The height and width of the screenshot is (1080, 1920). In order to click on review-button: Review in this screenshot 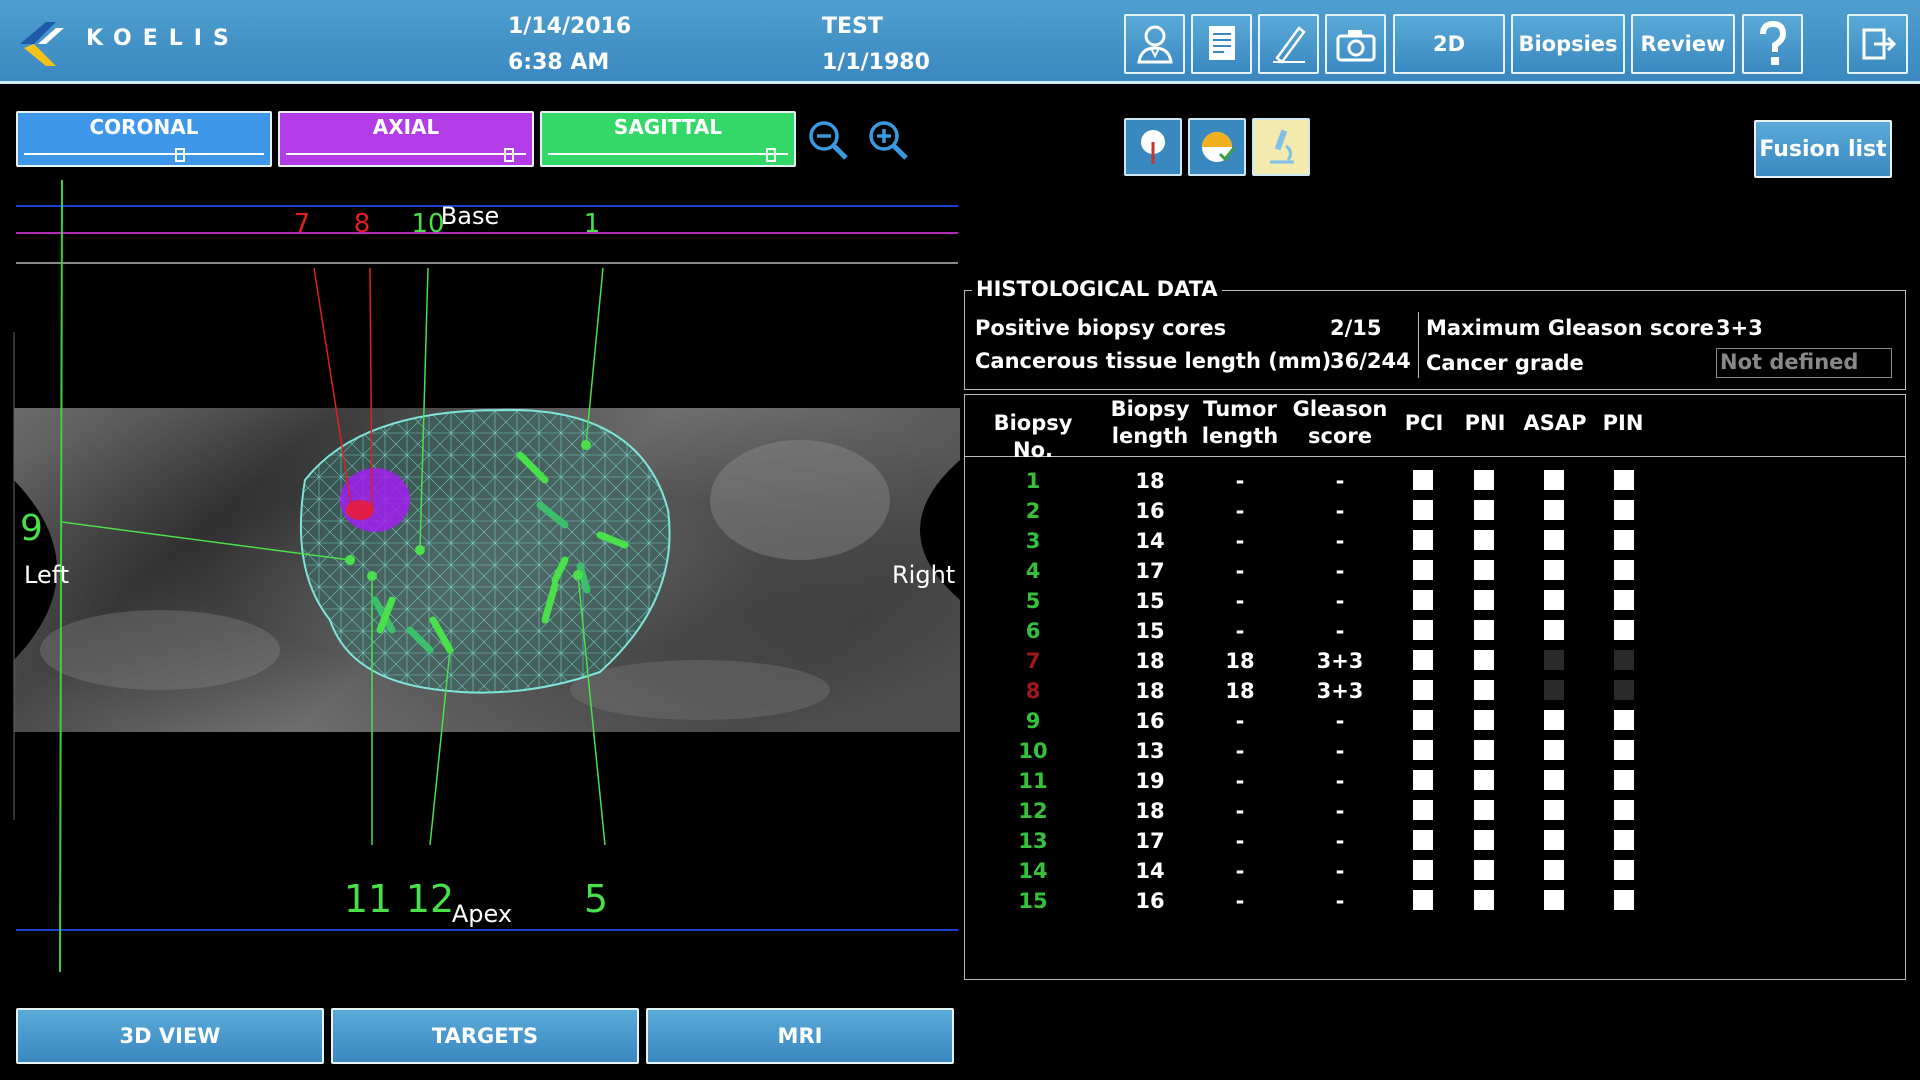, I will do `click(1683, 44)`.